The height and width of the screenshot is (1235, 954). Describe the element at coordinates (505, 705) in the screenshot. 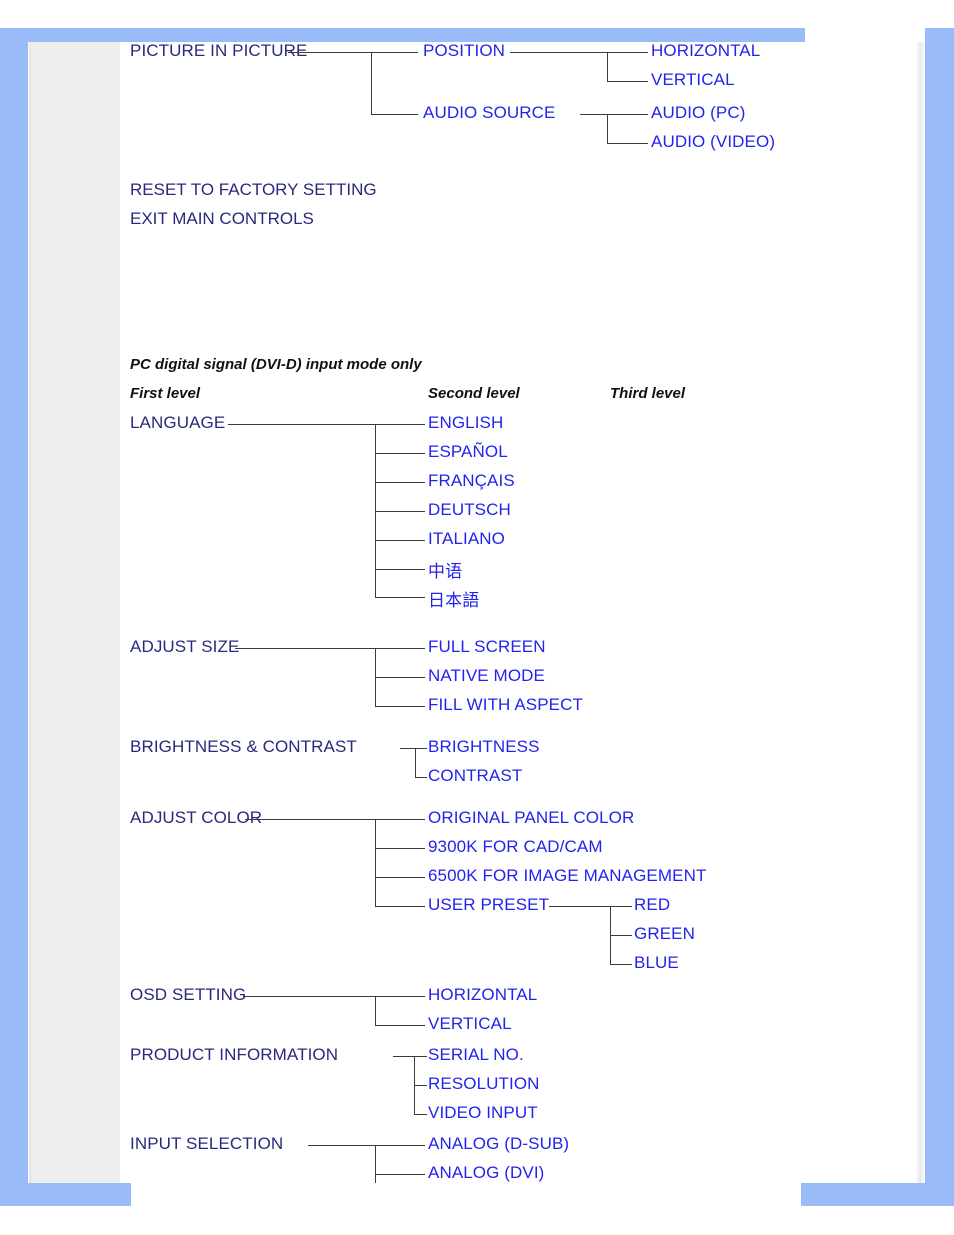

I see `tree-node-fill-with-aspect: FILL WITH ASPECT` at that location.